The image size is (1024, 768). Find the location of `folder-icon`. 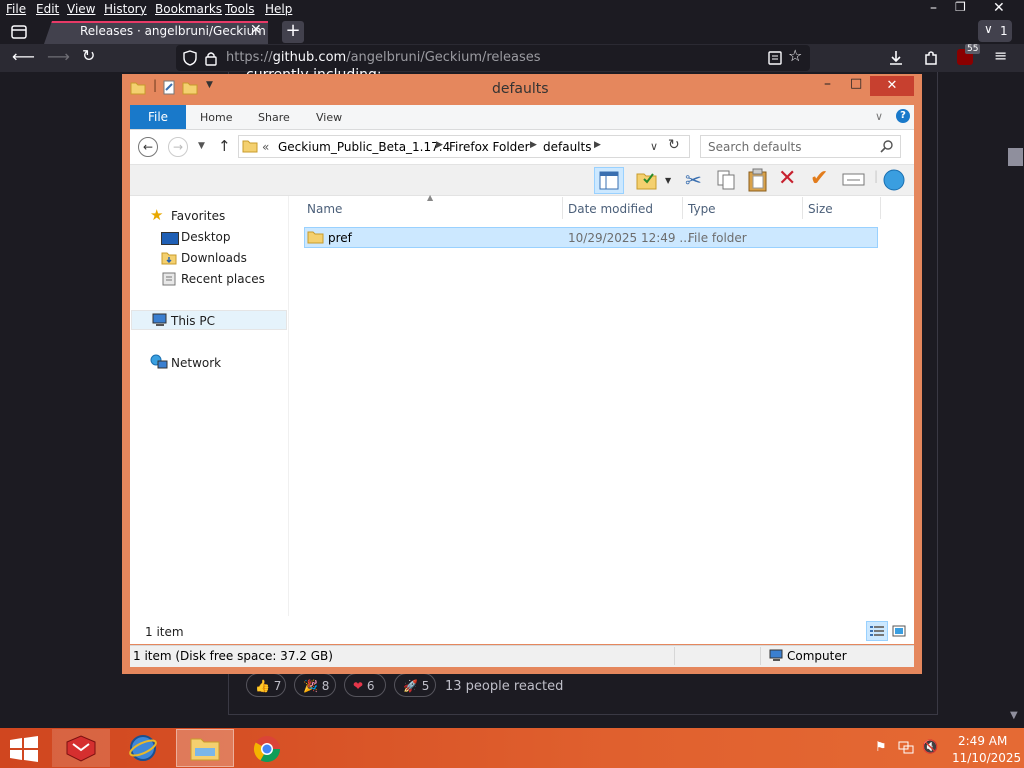

folder-icon is located at coordinates (250, 146).